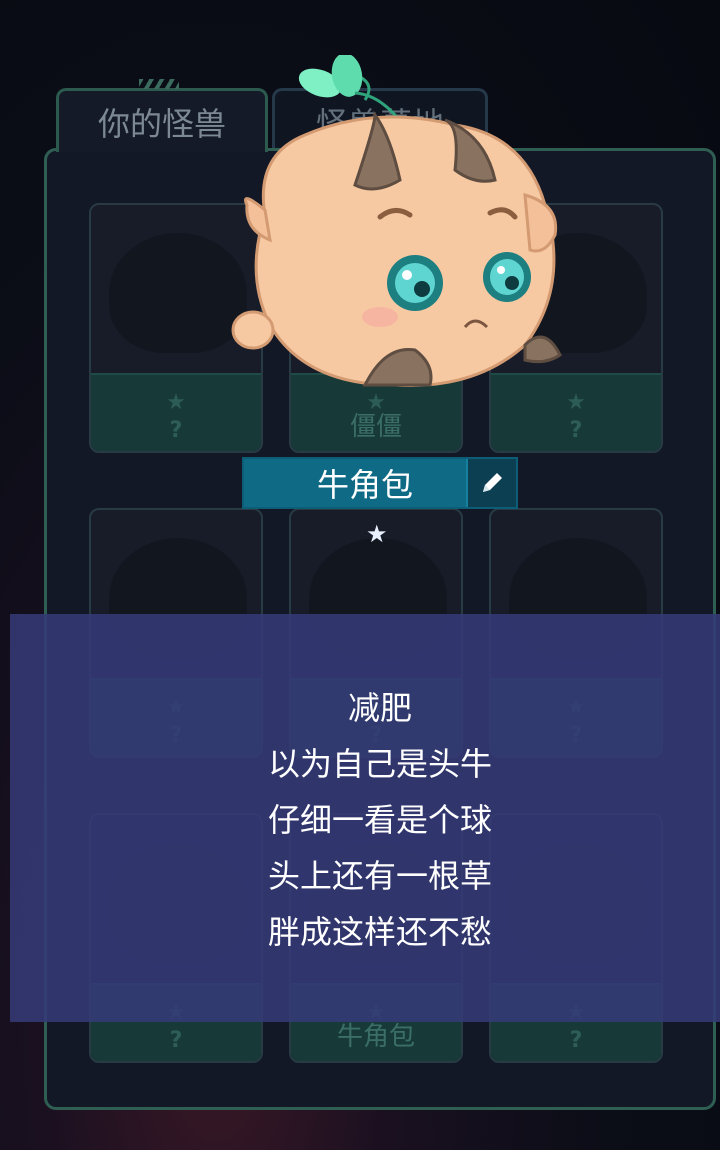  Describe the element at coordinates (491, 483) in the screenshot. I see `pencil-icon` at that location.